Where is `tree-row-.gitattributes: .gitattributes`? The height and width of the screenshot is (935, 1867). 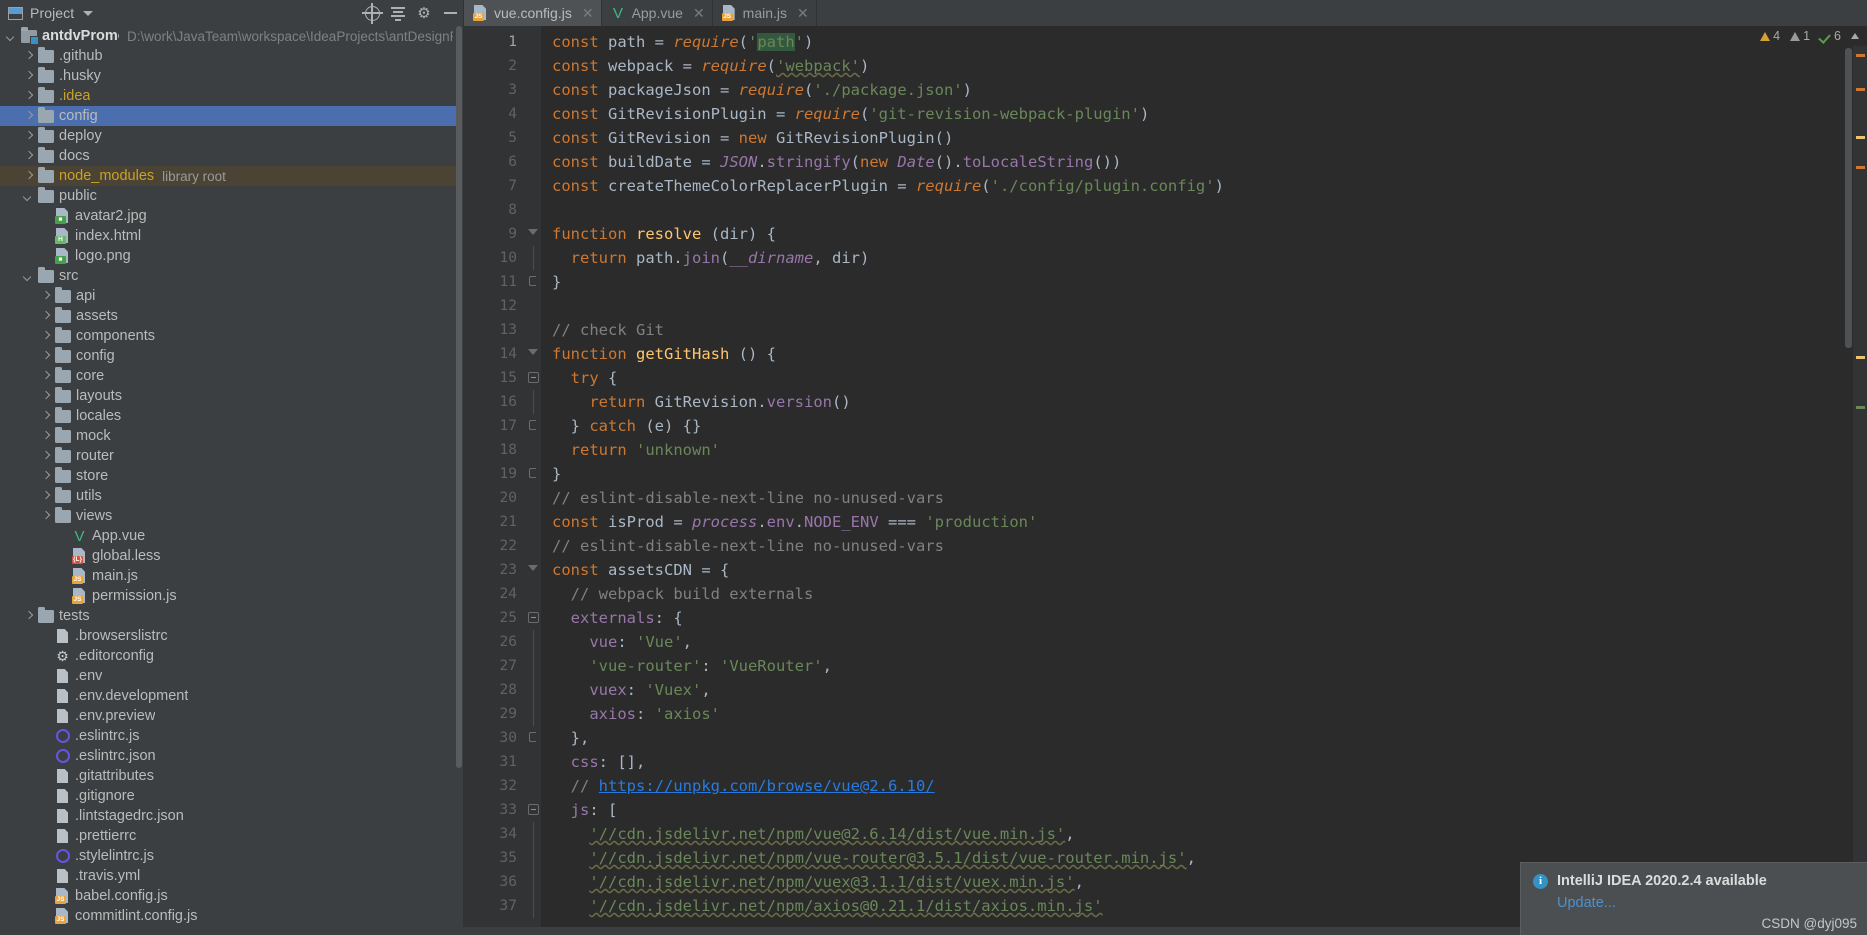
tree-row-.gitattributes: .gitattributes is located at coordinates (228, 776).